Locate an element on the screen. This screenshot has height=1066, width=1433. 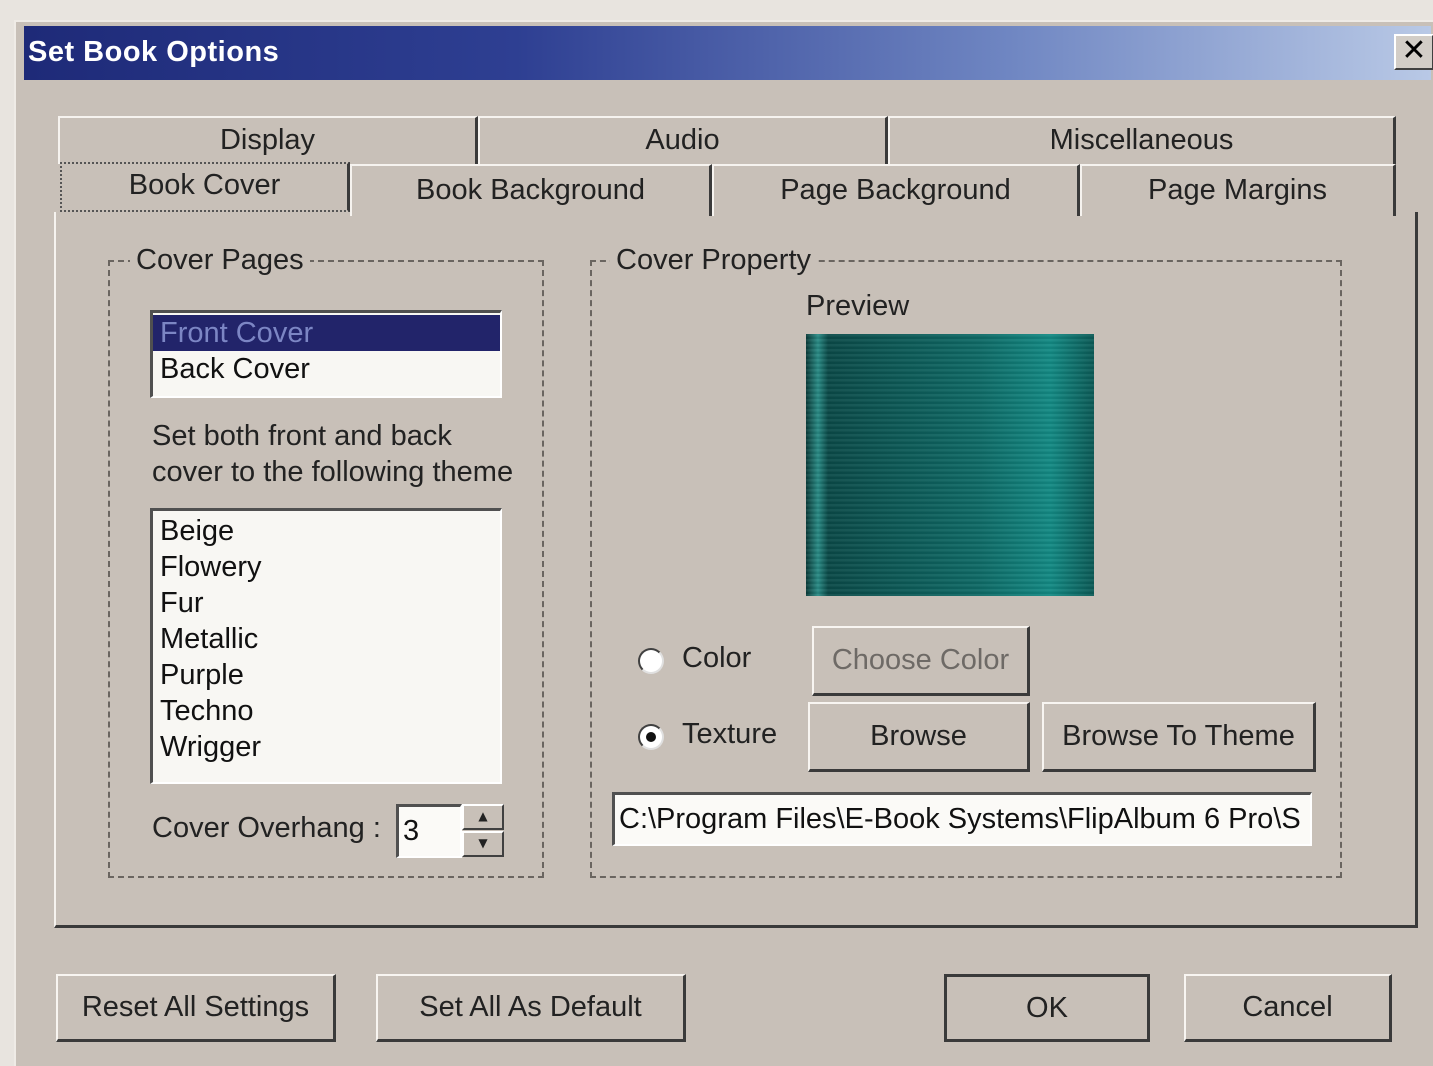
tab-book-cover: Book Cover is located at coordinates (205, 187).